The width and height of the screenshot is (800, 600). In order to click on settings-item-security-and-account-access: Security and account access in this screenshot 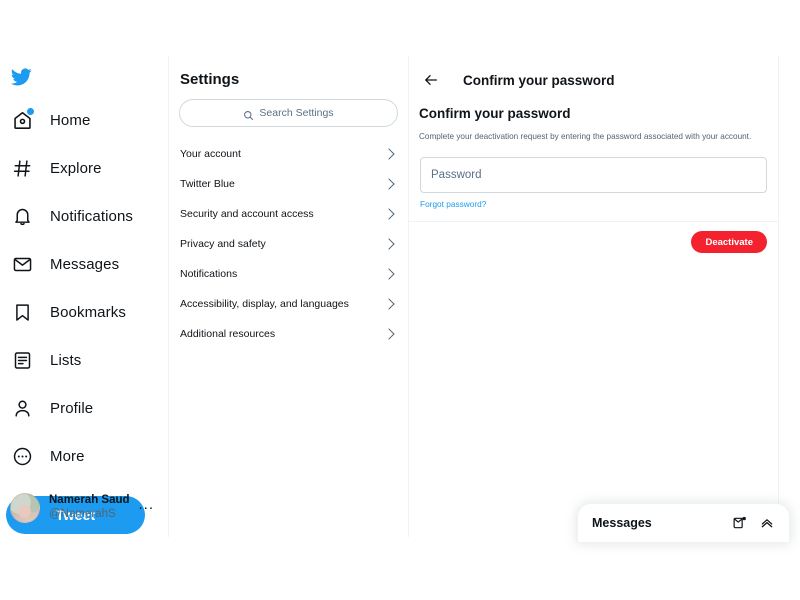, I will do `click(288, 214)`.